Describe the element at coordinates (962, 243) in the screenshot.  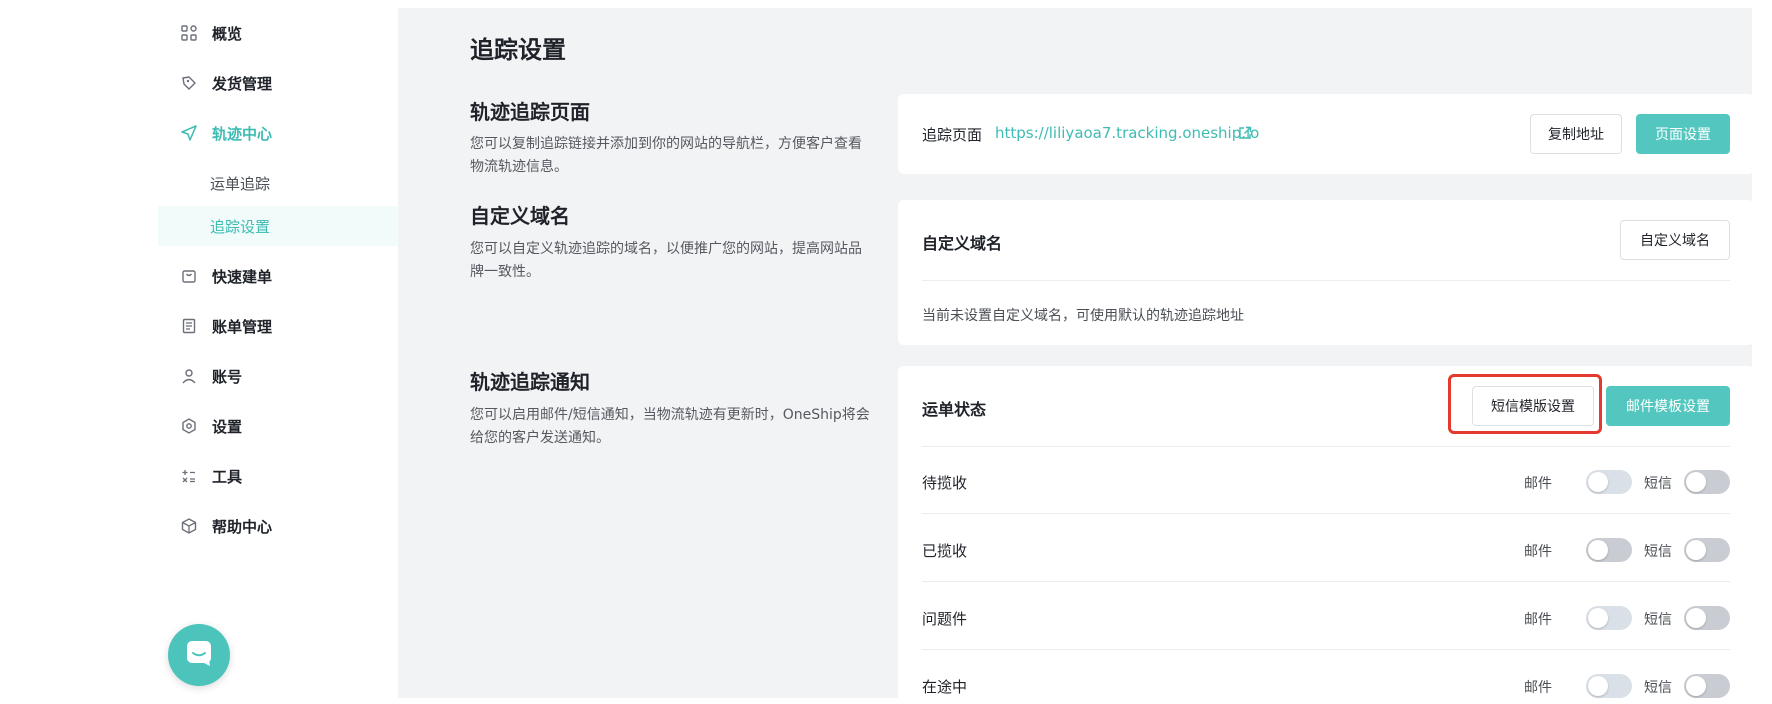
I see `custom-domain-card-title: 自定义域名` at that location.